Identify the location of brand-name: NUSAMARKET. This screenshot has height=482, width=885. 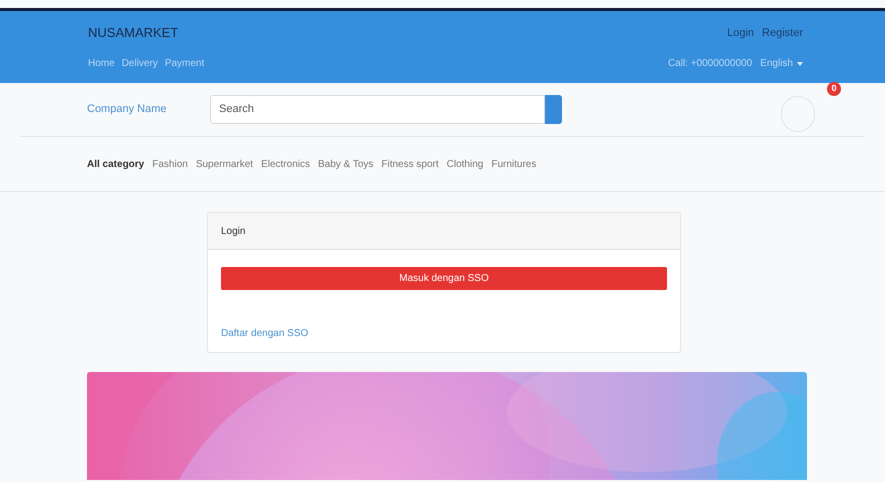
(133, 33).